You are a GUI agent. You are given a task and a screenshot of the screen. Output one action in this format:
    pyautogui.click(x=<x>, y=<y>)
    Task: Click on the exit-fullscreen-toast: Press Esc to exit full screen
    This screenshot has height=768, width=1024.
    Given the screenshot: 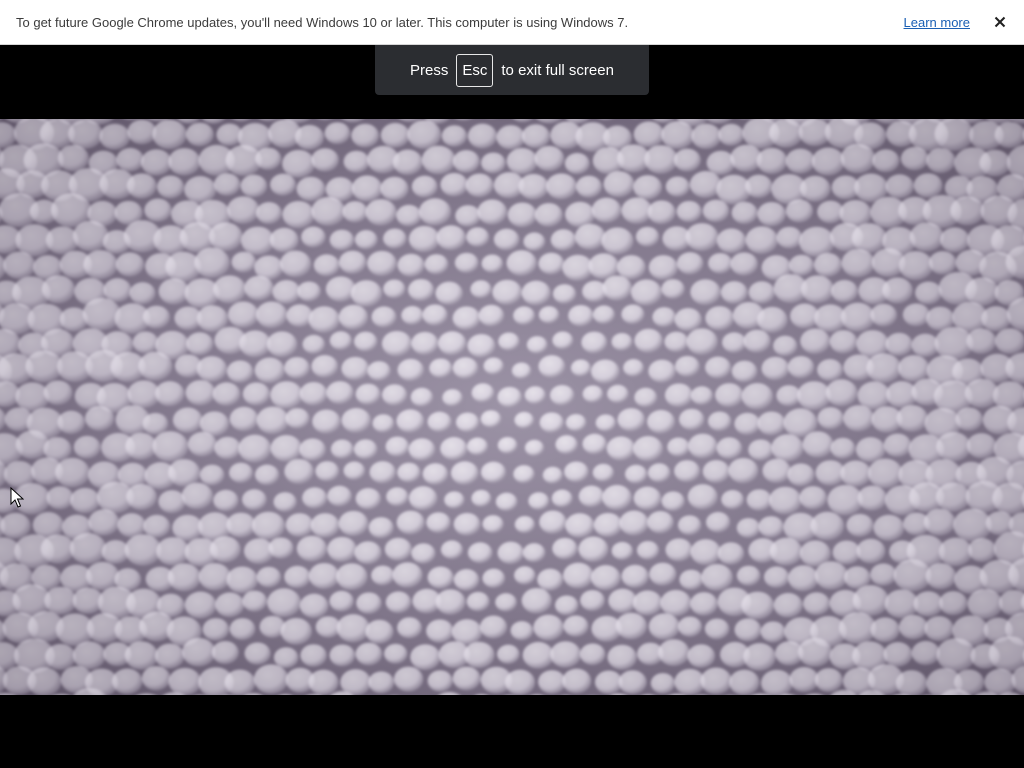 What is the action you would take?
    pyautogui.click(x=512, y=70)
    